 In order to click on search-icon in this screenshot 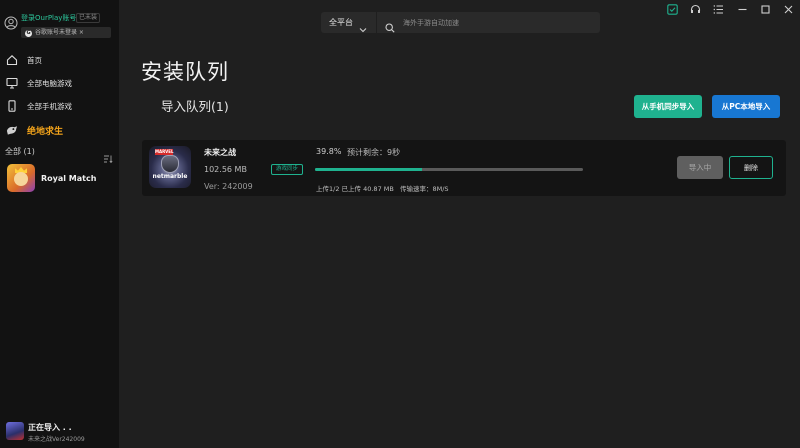, I will do `click(390, 25)`.